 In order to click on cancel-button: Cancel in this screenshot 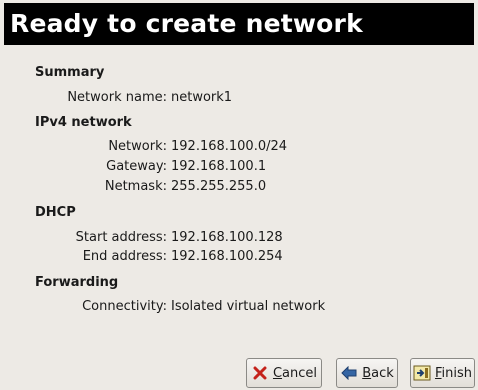, I will do `click(284, 373)`.